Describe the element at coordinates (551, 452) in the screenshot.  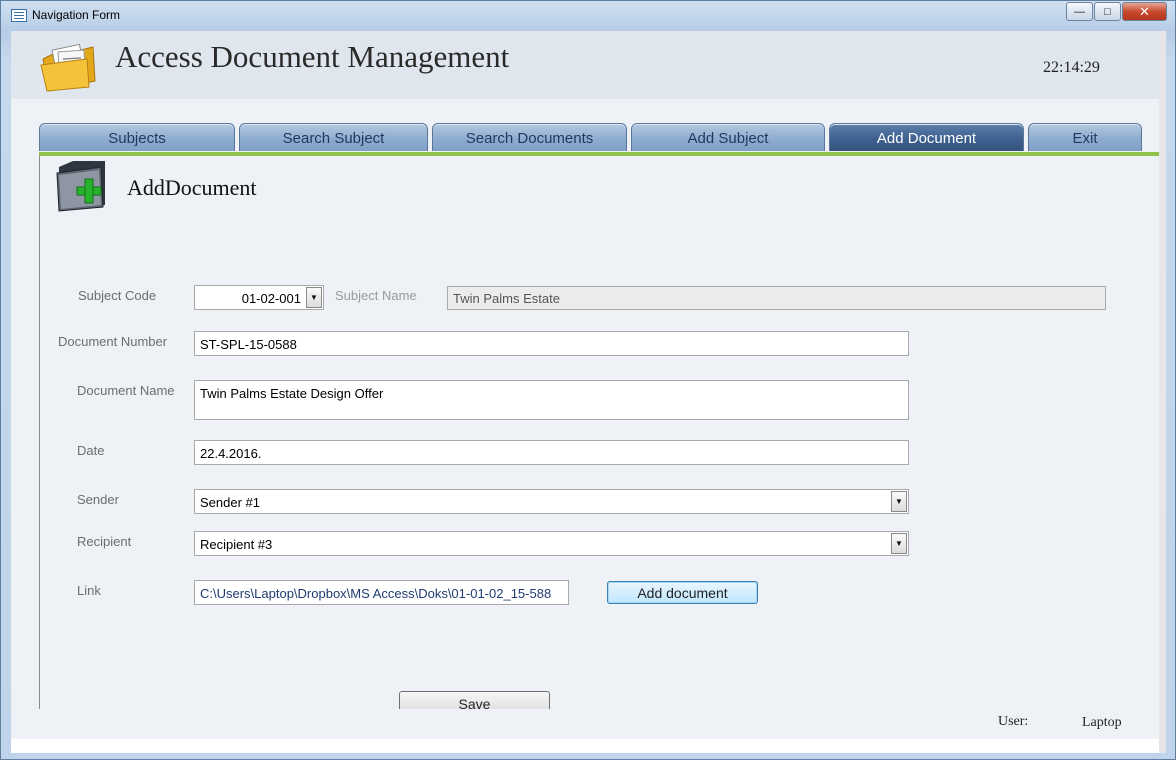
I see `date-field: 22.4.2016.` at that location.